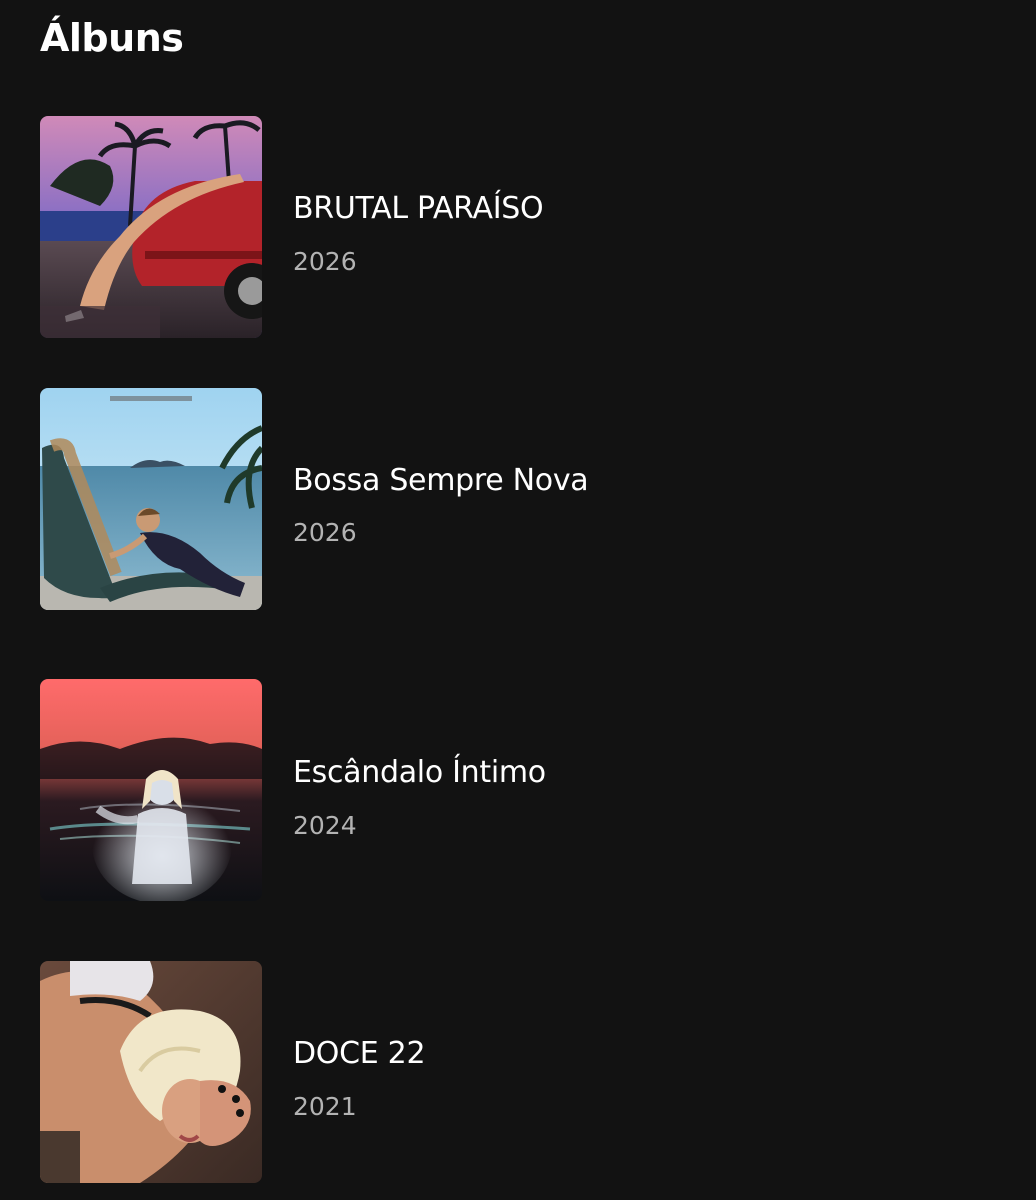  What do you see at coordinates (112, 38) in the screenshot?
I see `section-title: Álbuns` at bounding box center [112, 38].